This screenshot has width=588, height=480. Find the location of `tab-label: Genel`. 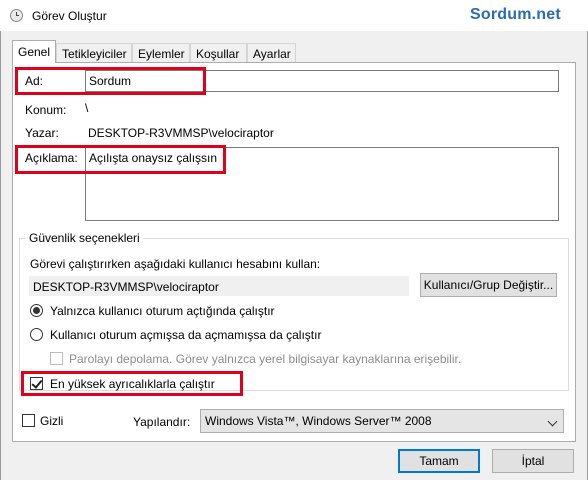

tab-label: Genel is located at coordinates (34, 52).